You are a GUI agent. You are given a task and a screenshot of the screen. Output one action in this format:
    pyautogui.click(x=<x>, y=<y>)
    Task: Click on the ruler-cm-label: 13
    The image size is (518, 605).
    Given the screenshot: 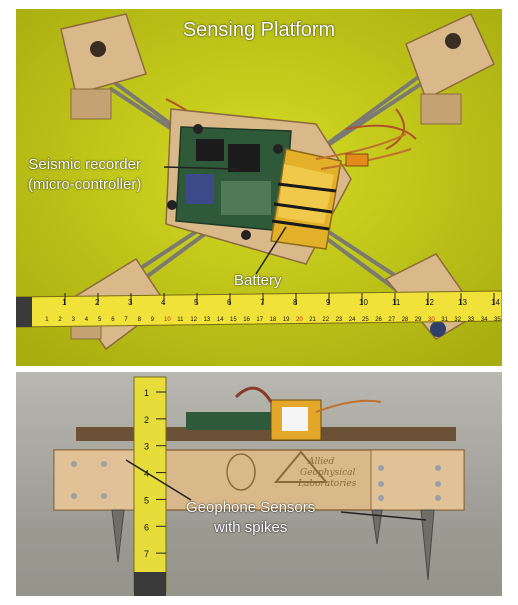 What is the action you would take?
    pyautogui.click(x=207, y=320)
    